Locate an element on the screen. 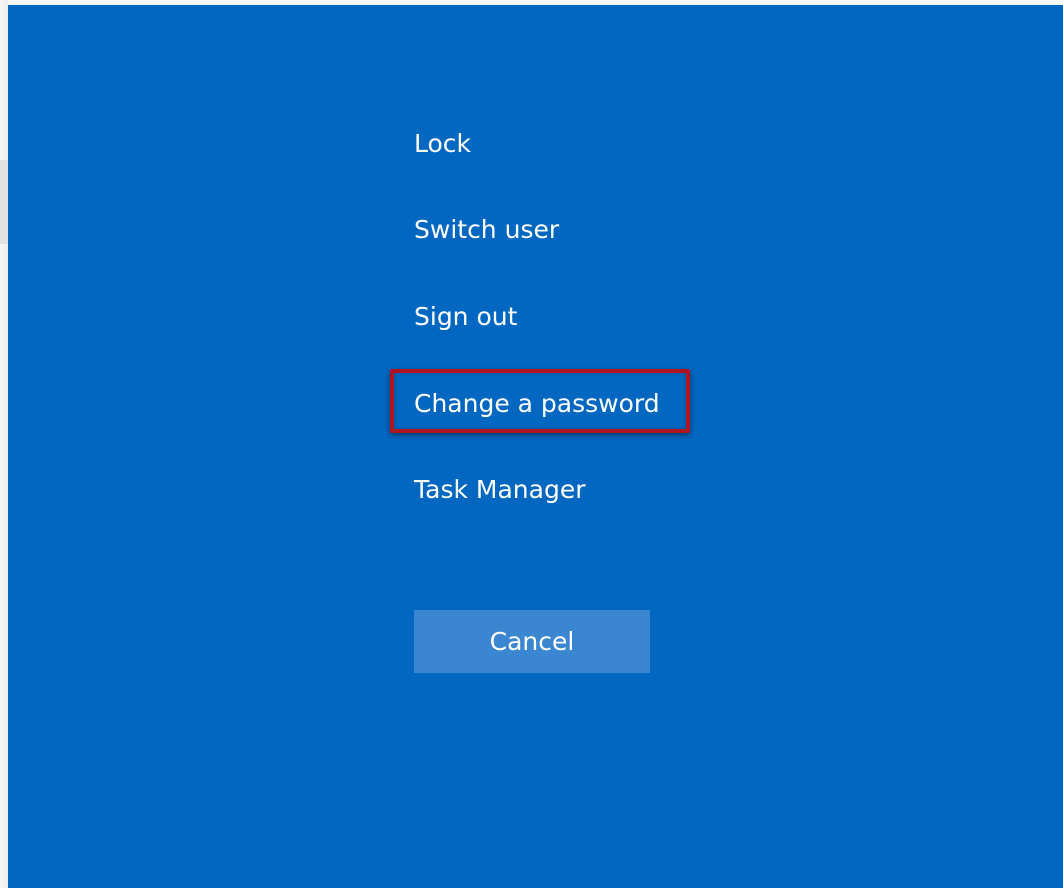 The width and height of the screenshot is (1063, 888). switch-user-option: Switch user is located at coordinates (486, 230).